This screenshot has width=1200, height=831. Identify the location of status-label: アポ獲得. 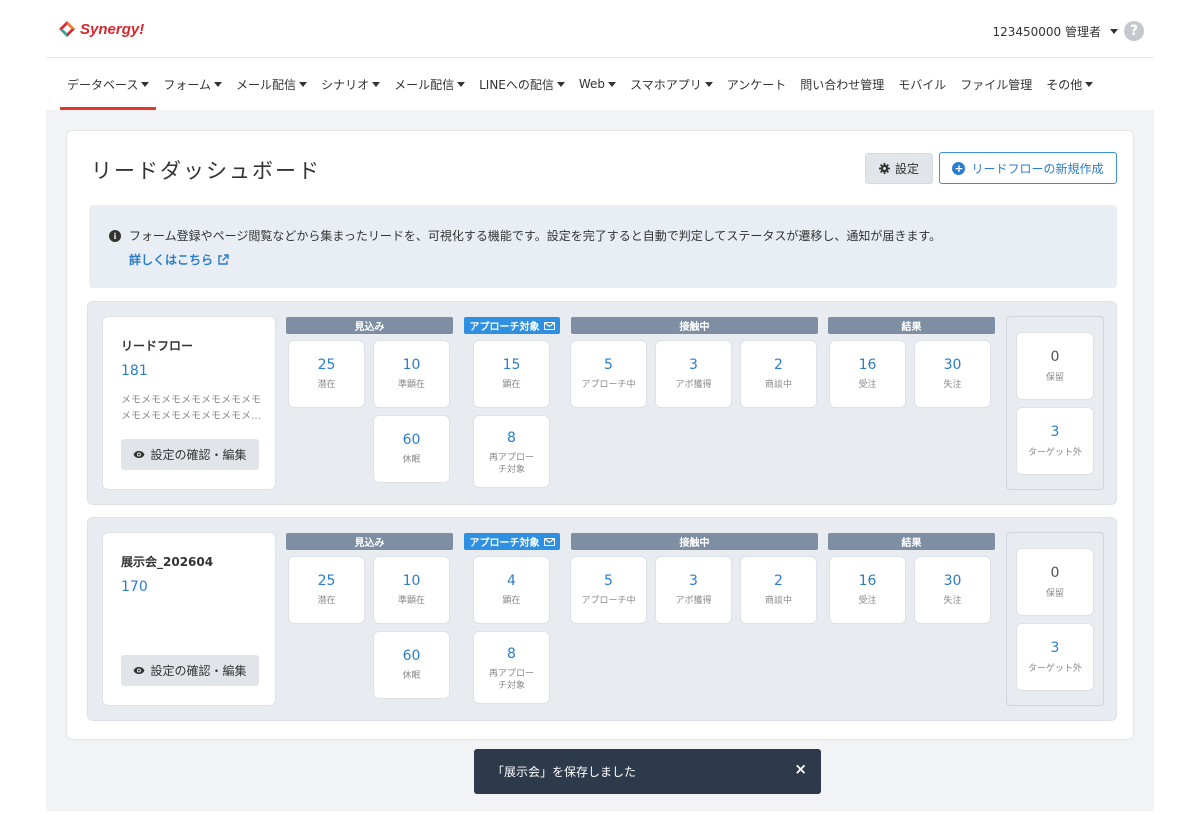
(693, 601).